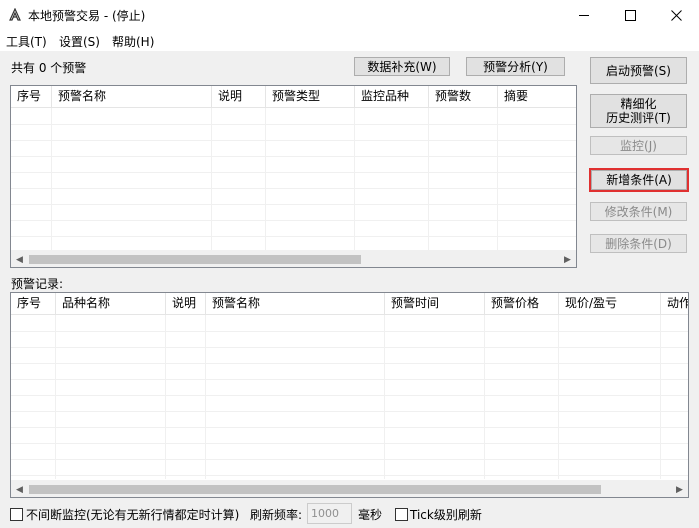 This screenshot has width=699, height=528. I want to click on alert-table-header: 序号 预警名称 说明 预警类型 监控品种 预警数 摘要, so click(293, 97).